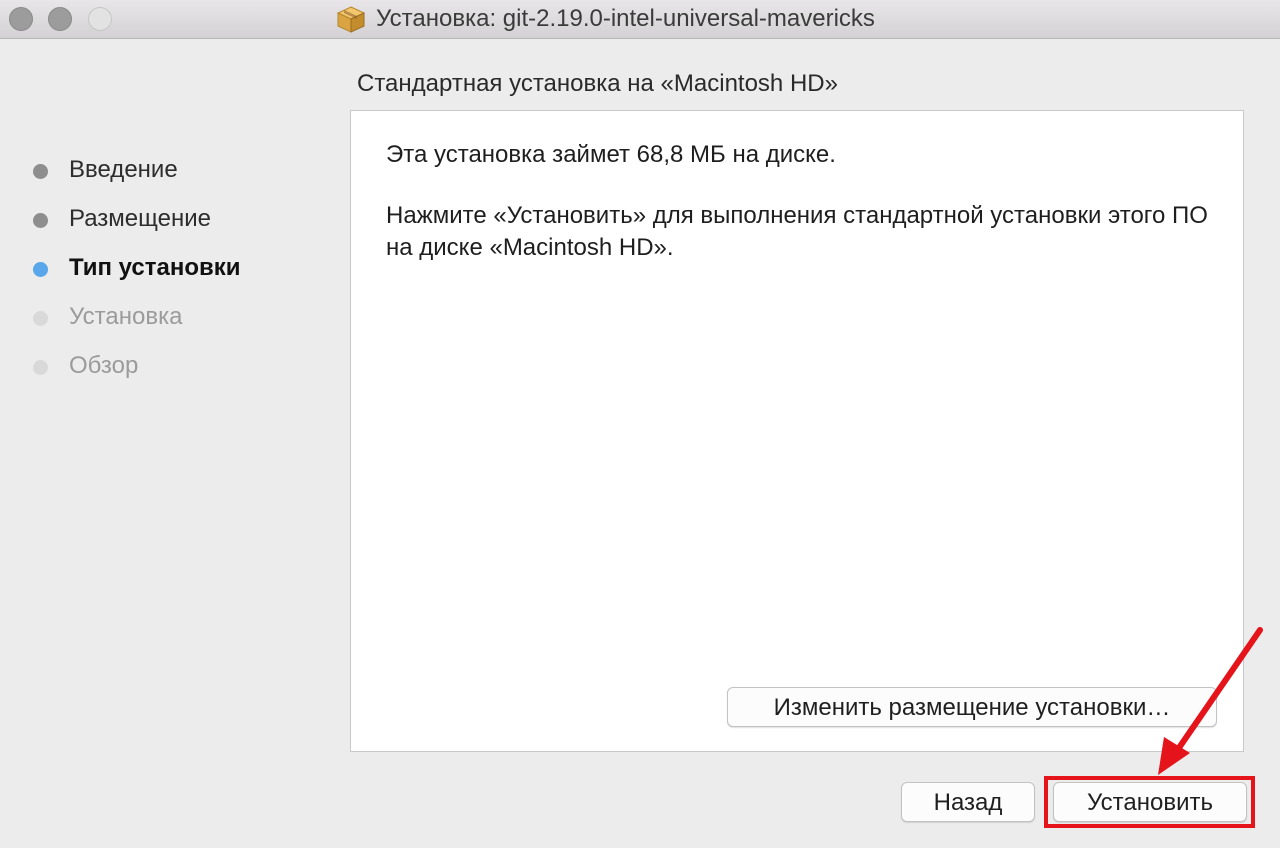 The image size is (1280, 848). What do you see at coordinates (126, 316) in the screenshot?
I see `step-label: Установка` at bounding box center [126, 316].